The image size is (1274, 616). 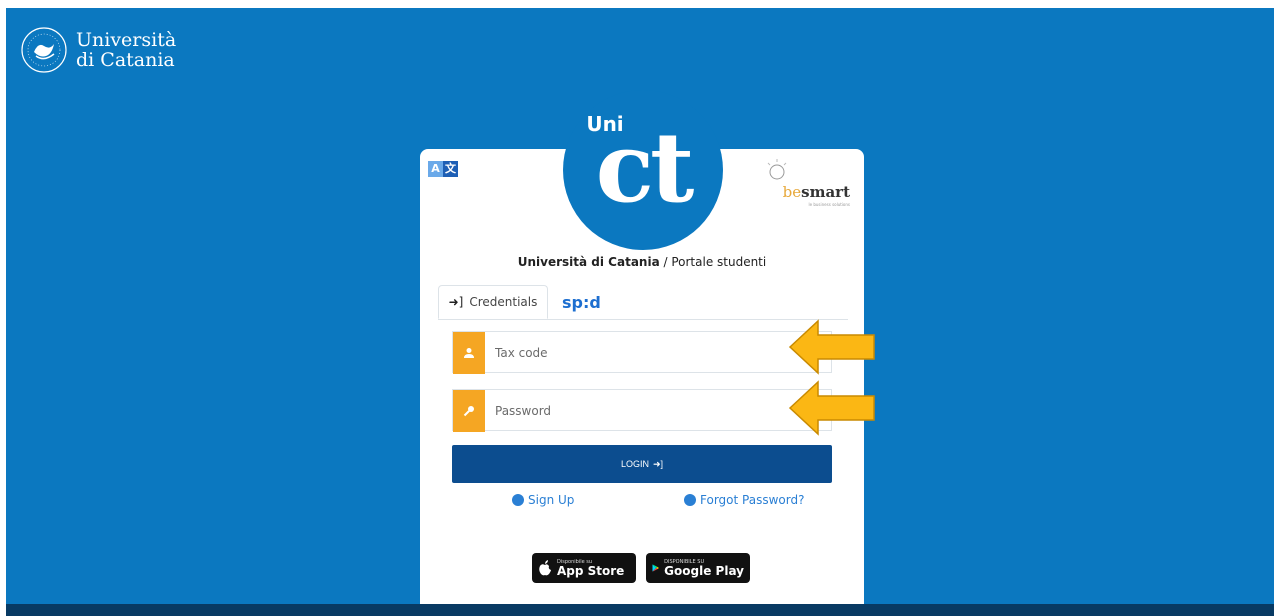 What do you see at coordinates (646, 410) in the screenshot?
I see `password-field` at bounding box center [646, 410].